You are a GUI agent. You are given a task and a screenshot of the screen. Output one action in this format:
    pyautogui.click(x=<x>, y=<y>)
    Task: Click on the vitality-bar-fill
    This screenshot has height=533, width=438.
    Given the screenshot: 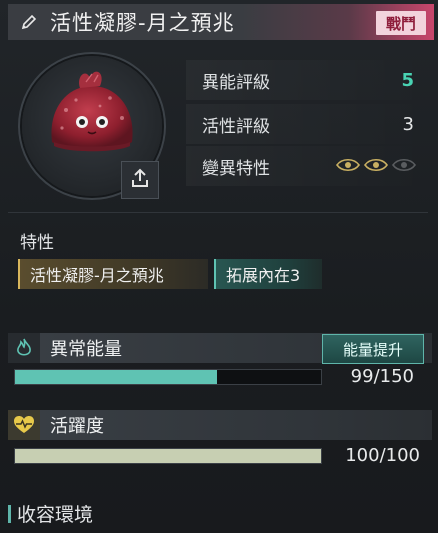 What is the action you would take?
    pyautogui.click(x=168, y=456)
    